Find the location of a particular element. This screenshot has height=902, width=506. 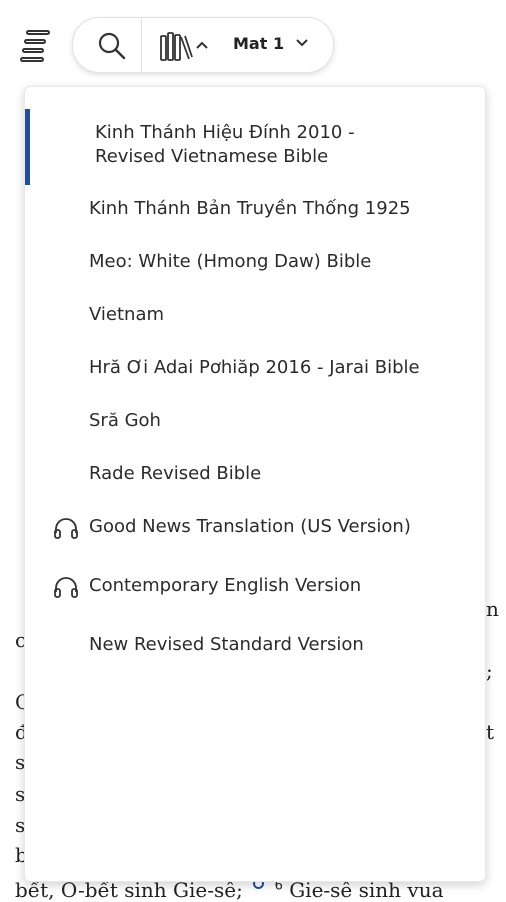

bg-right-fragment: ; is located at coordinates (489, 671).